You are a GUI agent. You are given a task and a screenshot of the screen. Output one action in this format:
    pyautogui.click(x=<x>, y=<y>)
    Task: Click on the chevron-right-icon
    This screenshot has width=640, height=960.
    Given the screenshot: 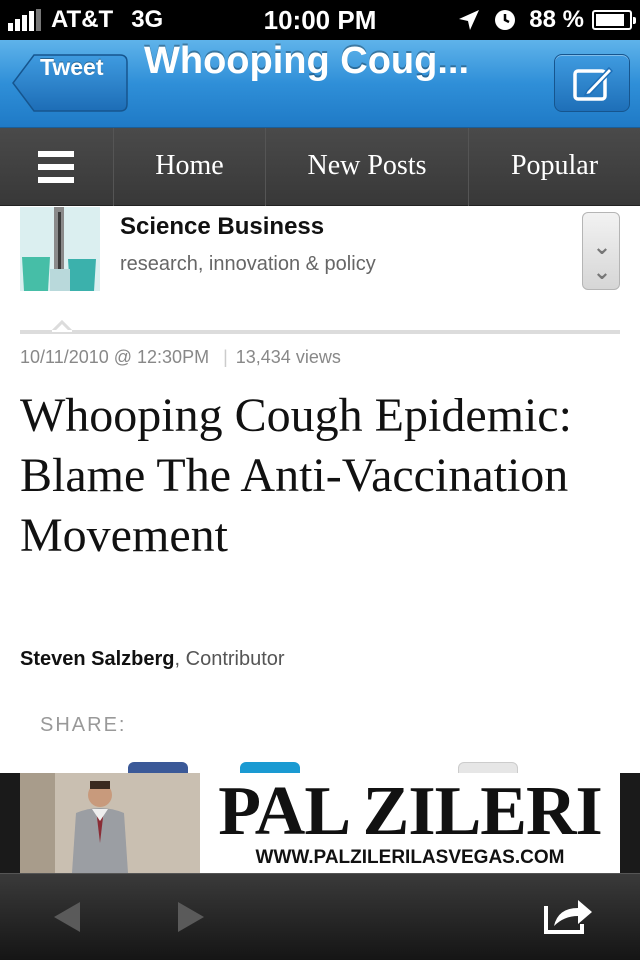 What is the action you would take?
    pyautogui.click(x=191, y=917)
    